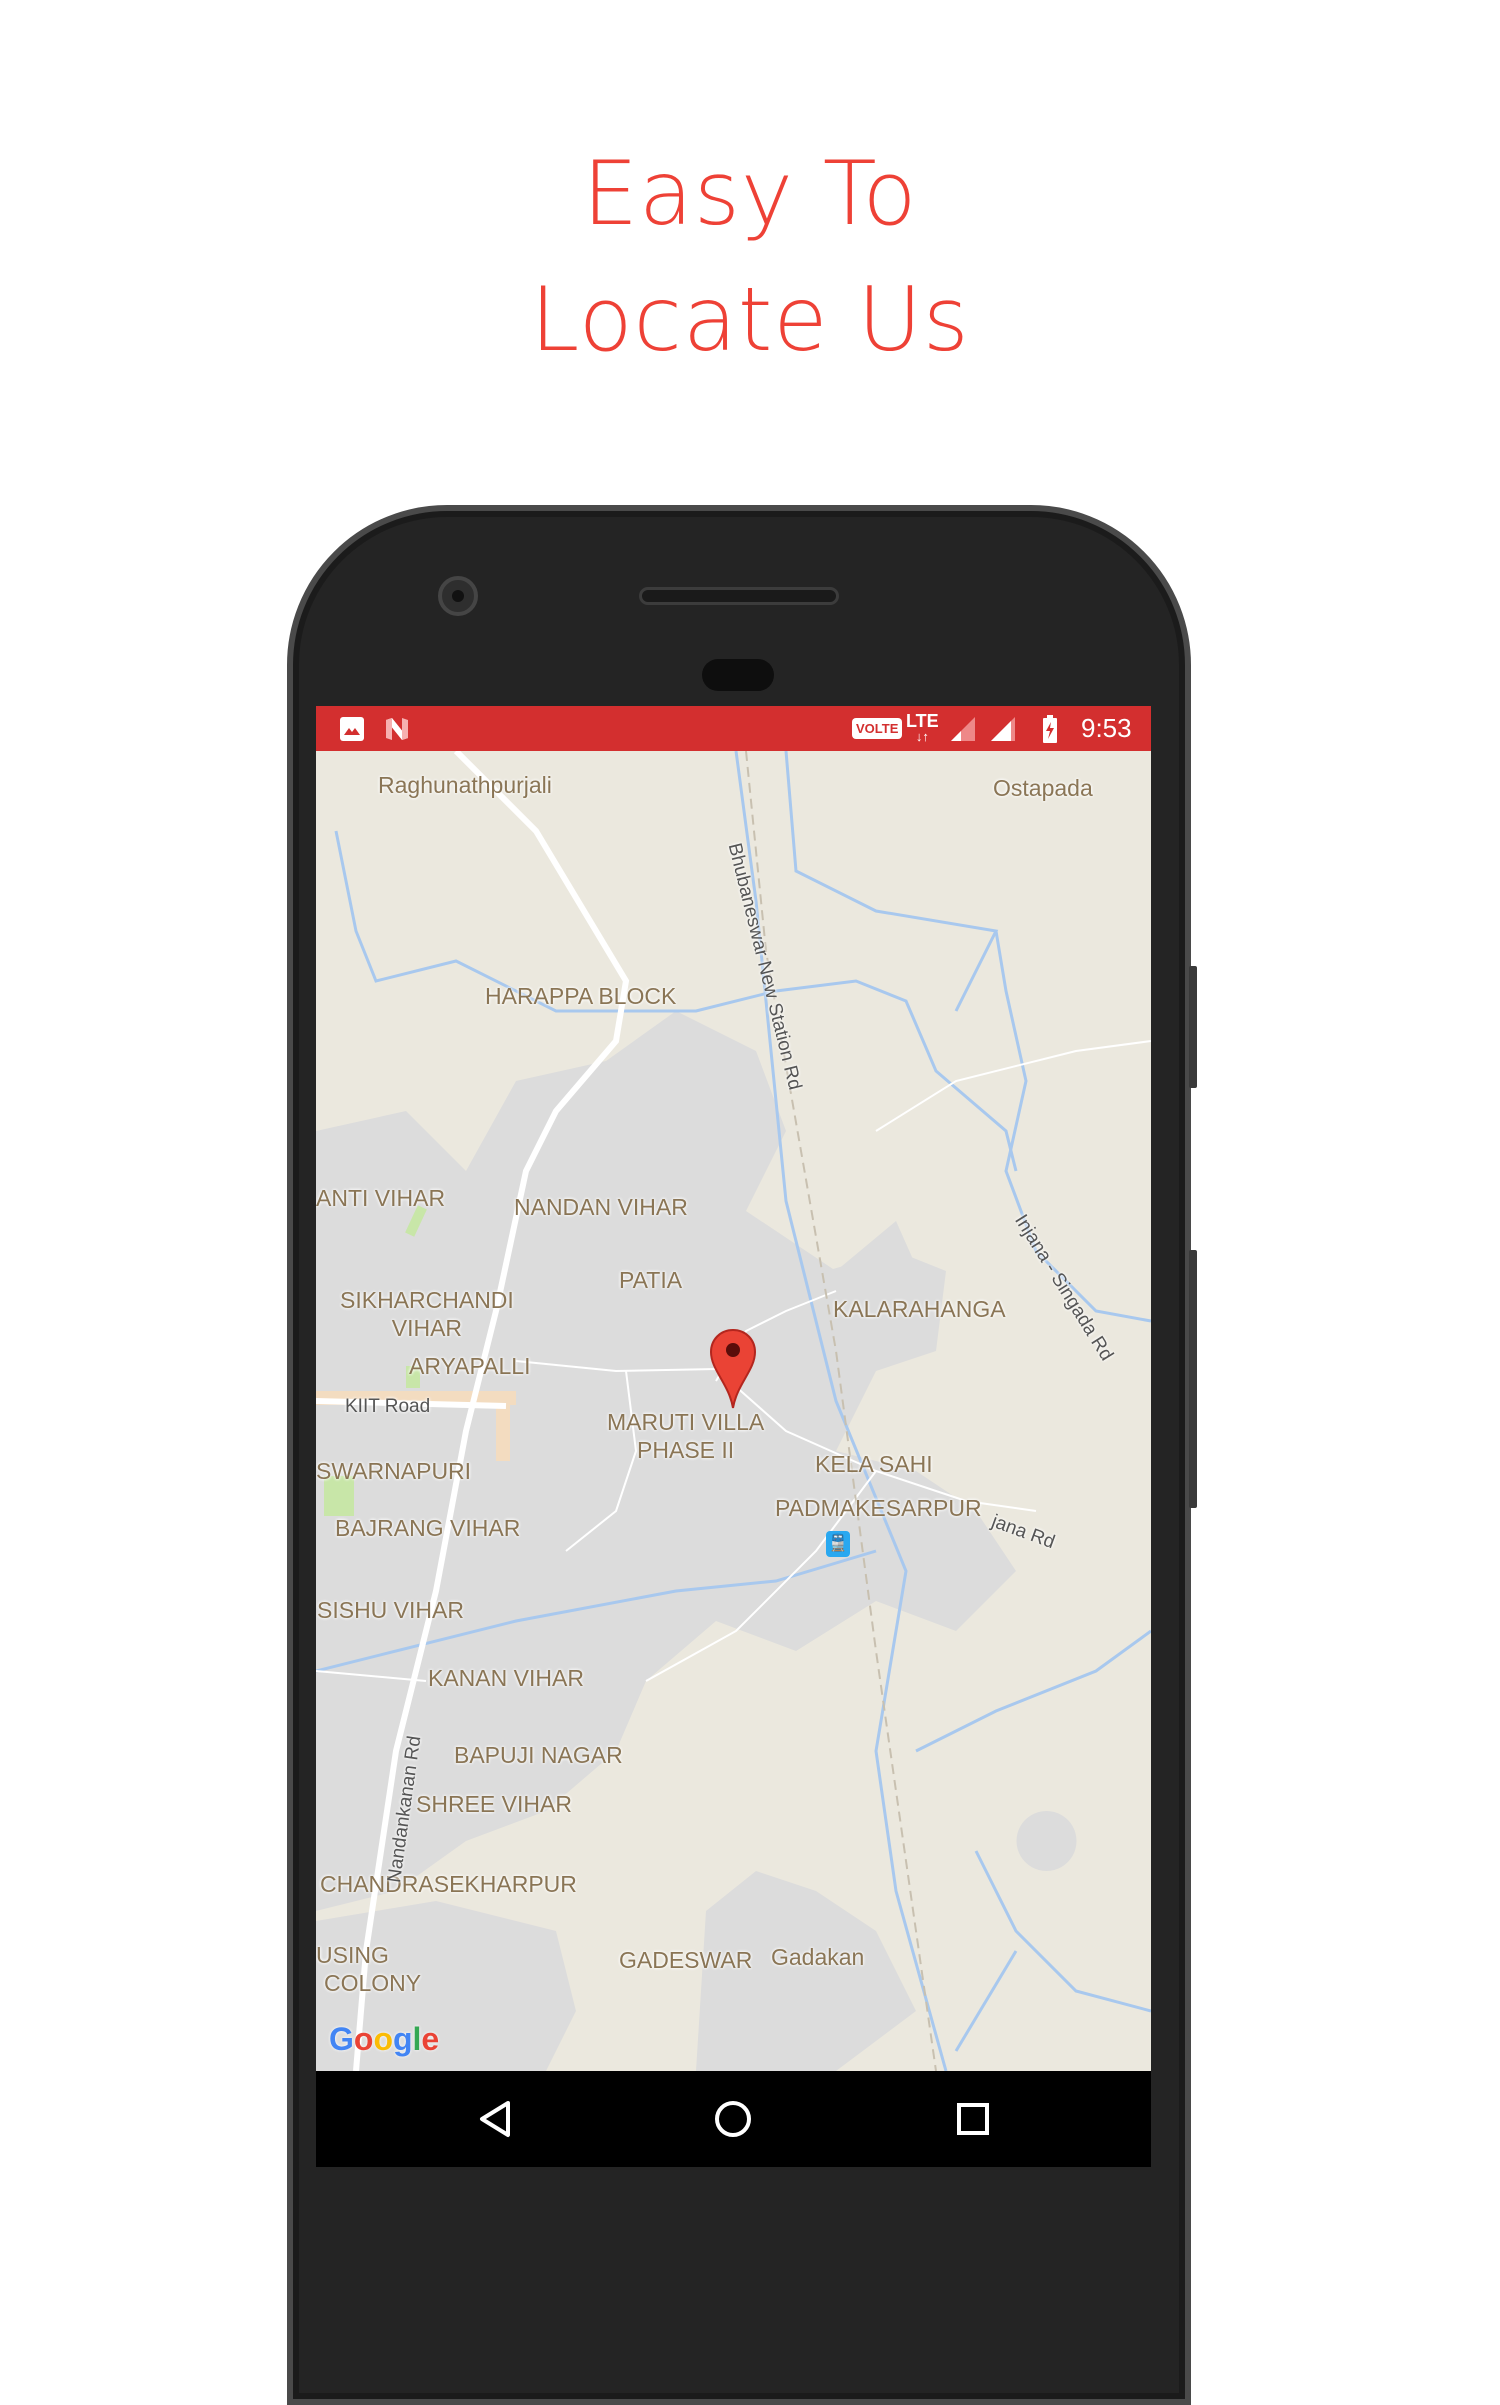 The image size is (1500, 2405). Describe the element at coordinates (738, 675) in the screenshot. I see `proximity-sensor` at that location.